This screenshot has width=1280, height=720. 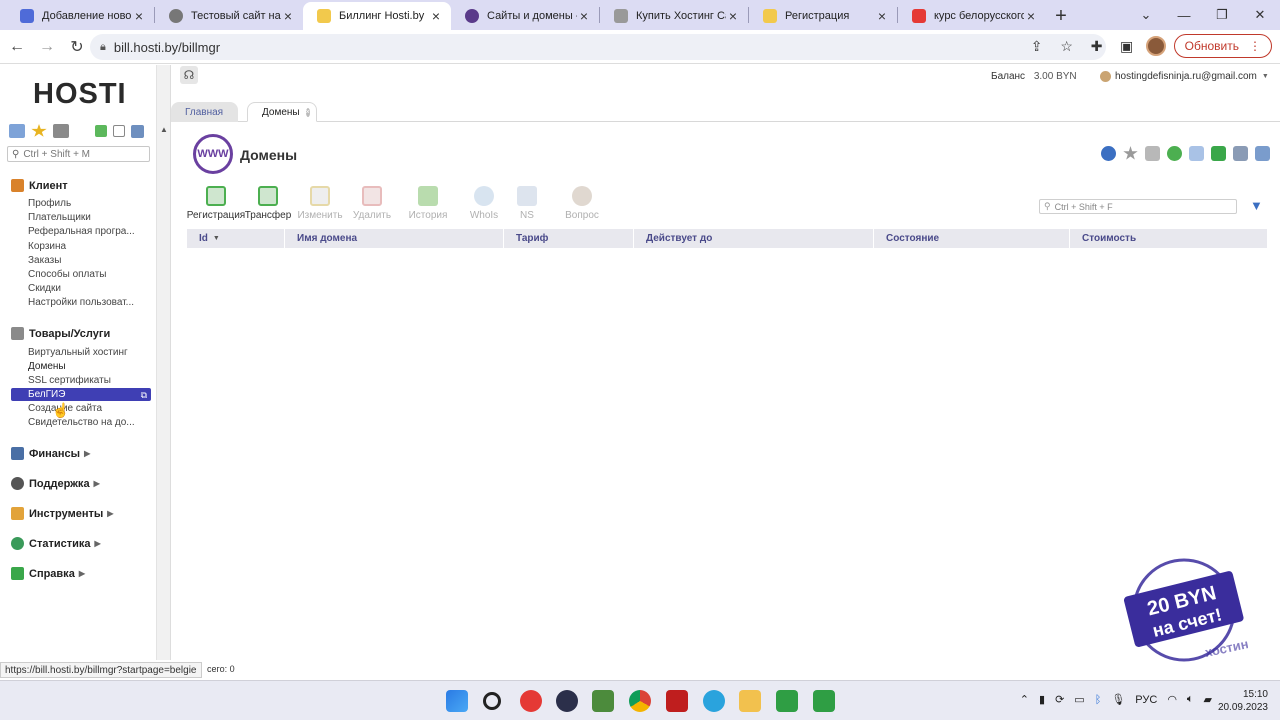 What do you see at coordinates (1061, 16) in the screenshot?
I see `new-tab-button: +` at bounding box center [1061, 16].